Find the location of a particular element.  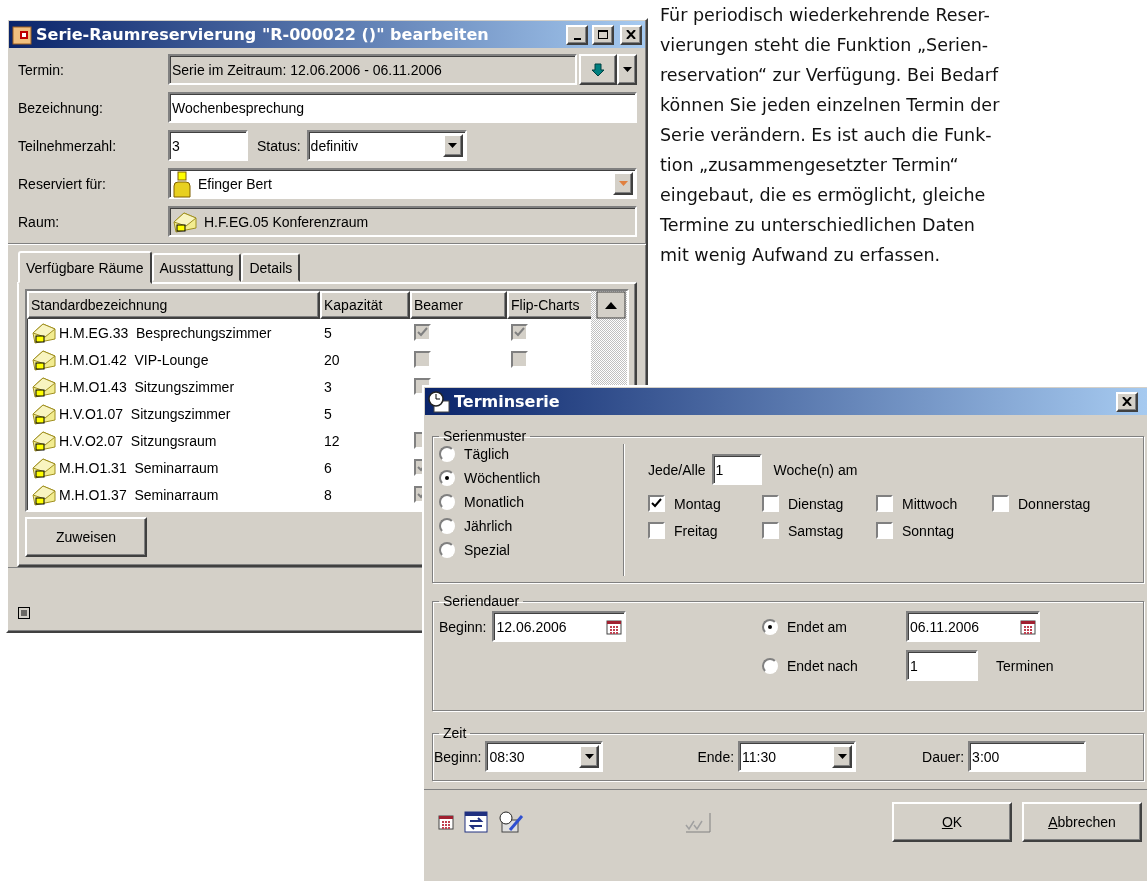

time-dropdown: 08:30 is located at coordinates (544, 756).